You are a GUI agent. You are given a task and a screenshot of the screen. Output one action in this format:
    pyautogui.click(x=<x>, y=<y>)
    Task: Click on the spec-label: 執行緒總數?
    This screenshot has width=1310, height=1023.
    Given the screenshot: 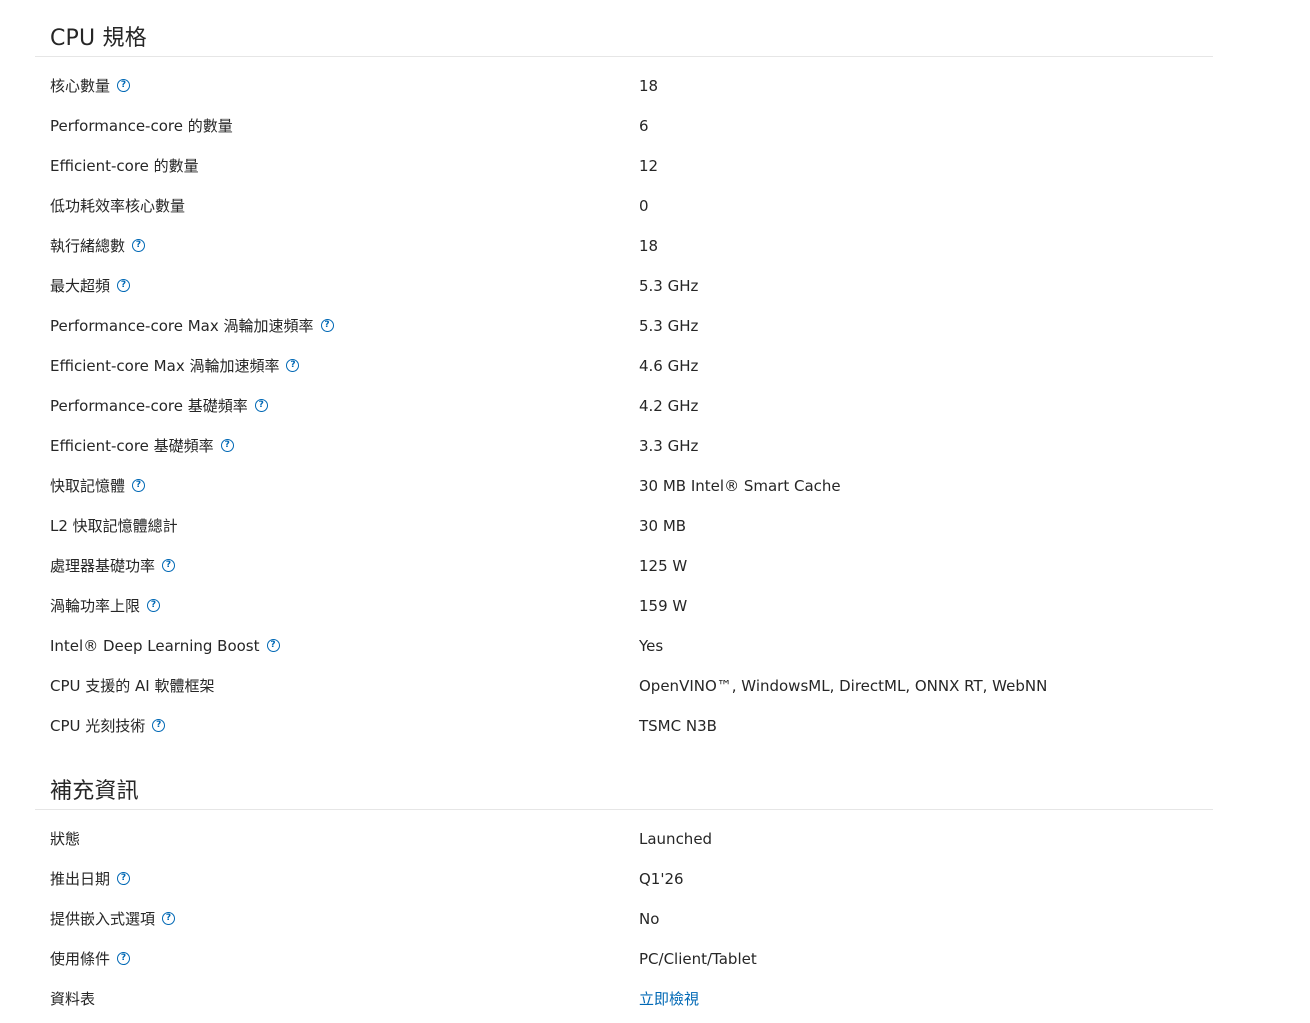 What is the action you would take?
    pyautogui.click(x=98, y=246)
    